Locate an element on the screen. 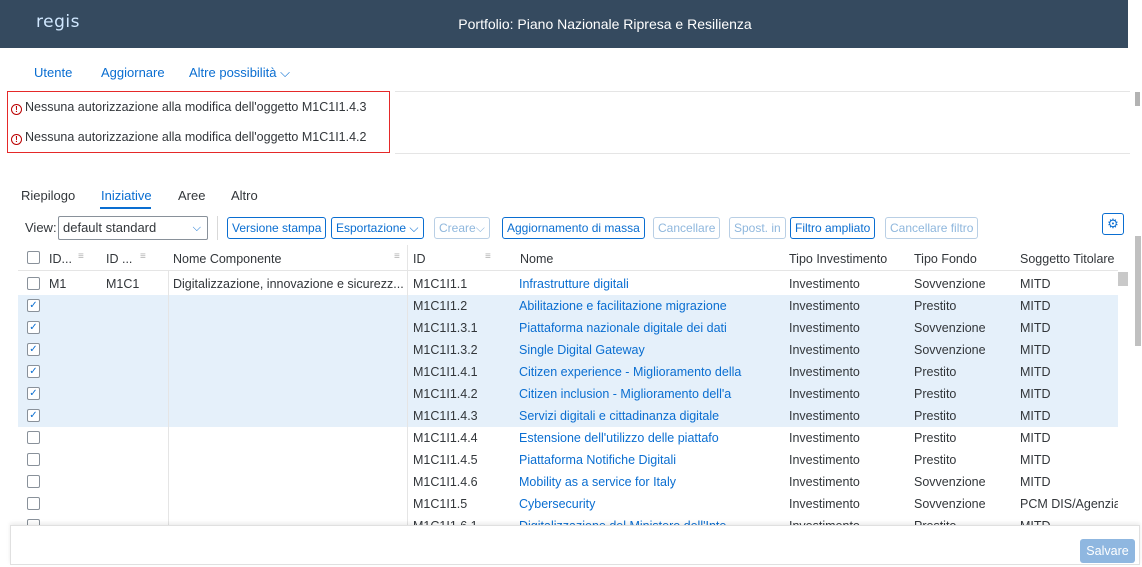 The image size is (1142, 567). cell-name: Mobility as a service for Italy is located at coordinates (650, 482).